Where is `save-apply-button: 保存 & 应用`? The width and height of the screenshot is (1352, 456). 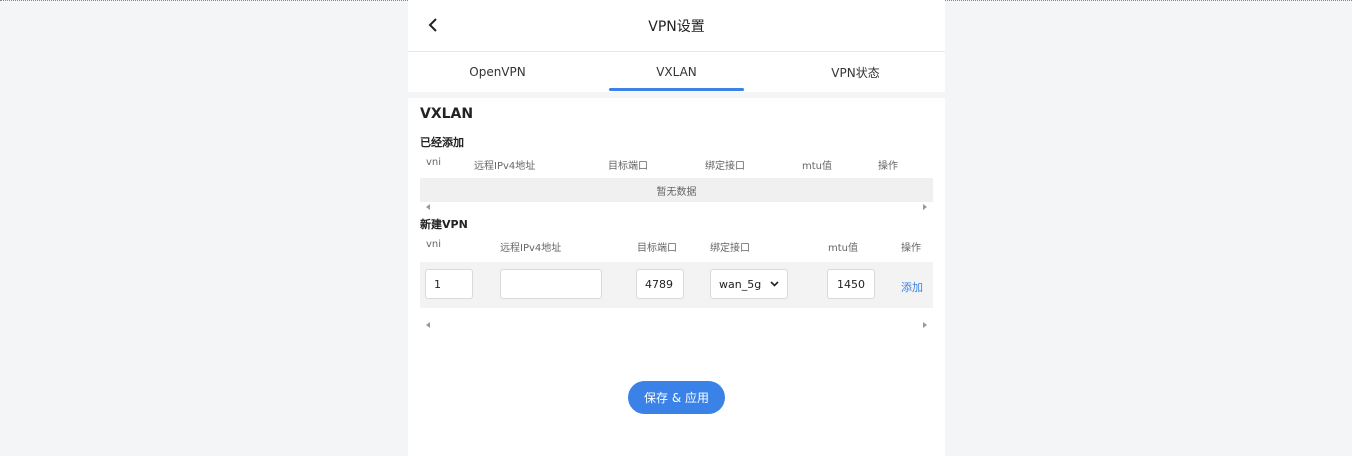 save-apply-button: 保存 & 应用 is located at coordinates (676, 397).